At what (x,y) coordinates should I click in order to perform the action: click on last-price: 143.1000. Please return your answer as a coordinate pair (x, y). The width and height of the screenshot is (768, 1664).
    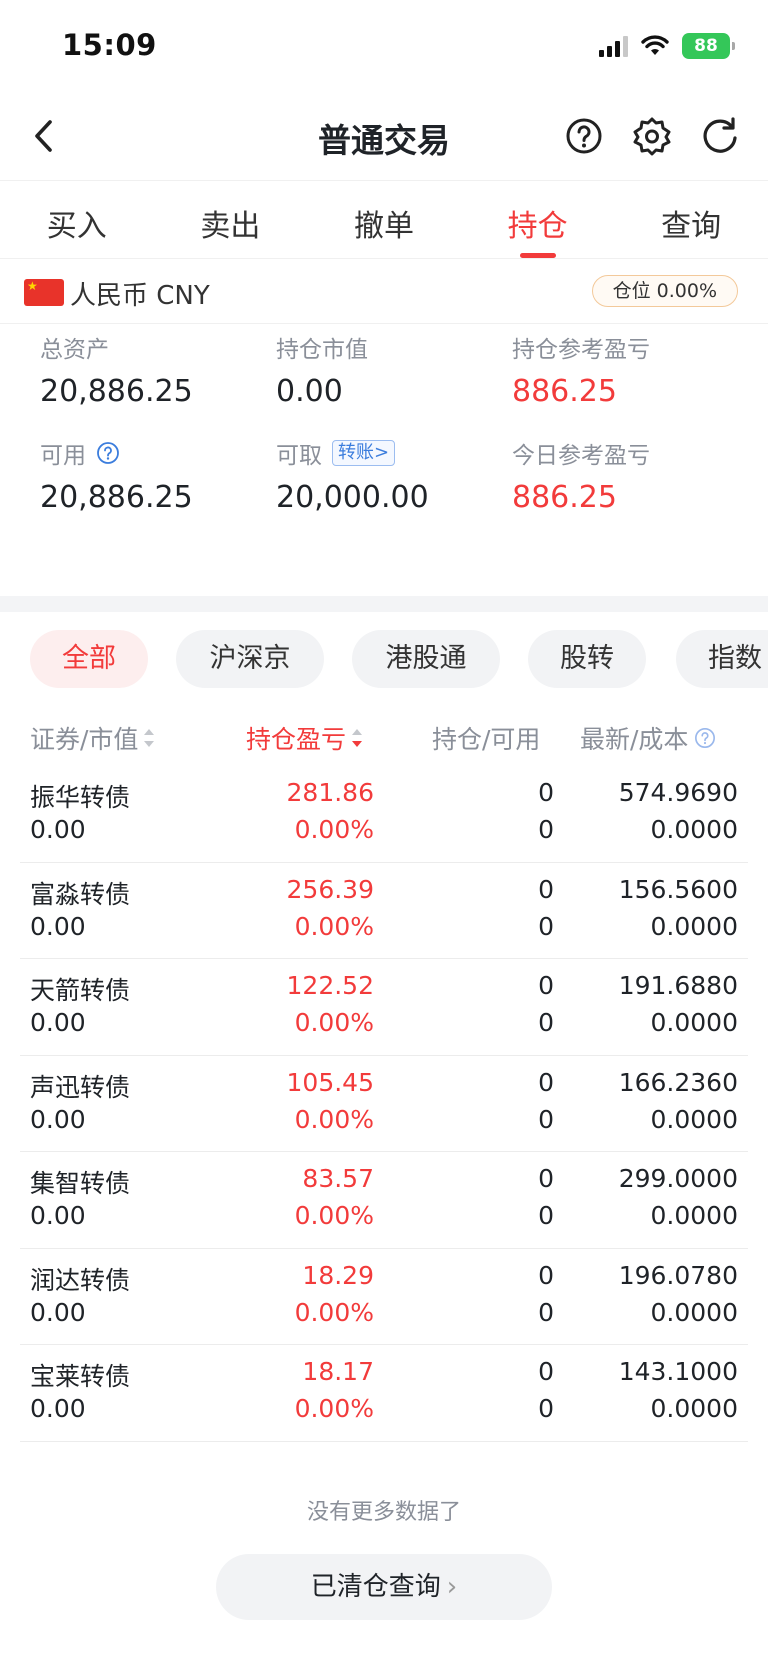
    Looking at the image, I should click on (678, 1371).